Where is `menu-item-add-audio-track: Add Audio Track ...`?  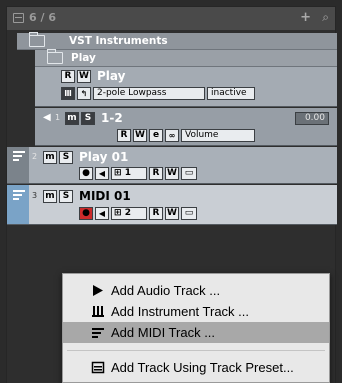 menu-item-add-audio-track: Add Audio Track ... is located at coordinates (196, 290).